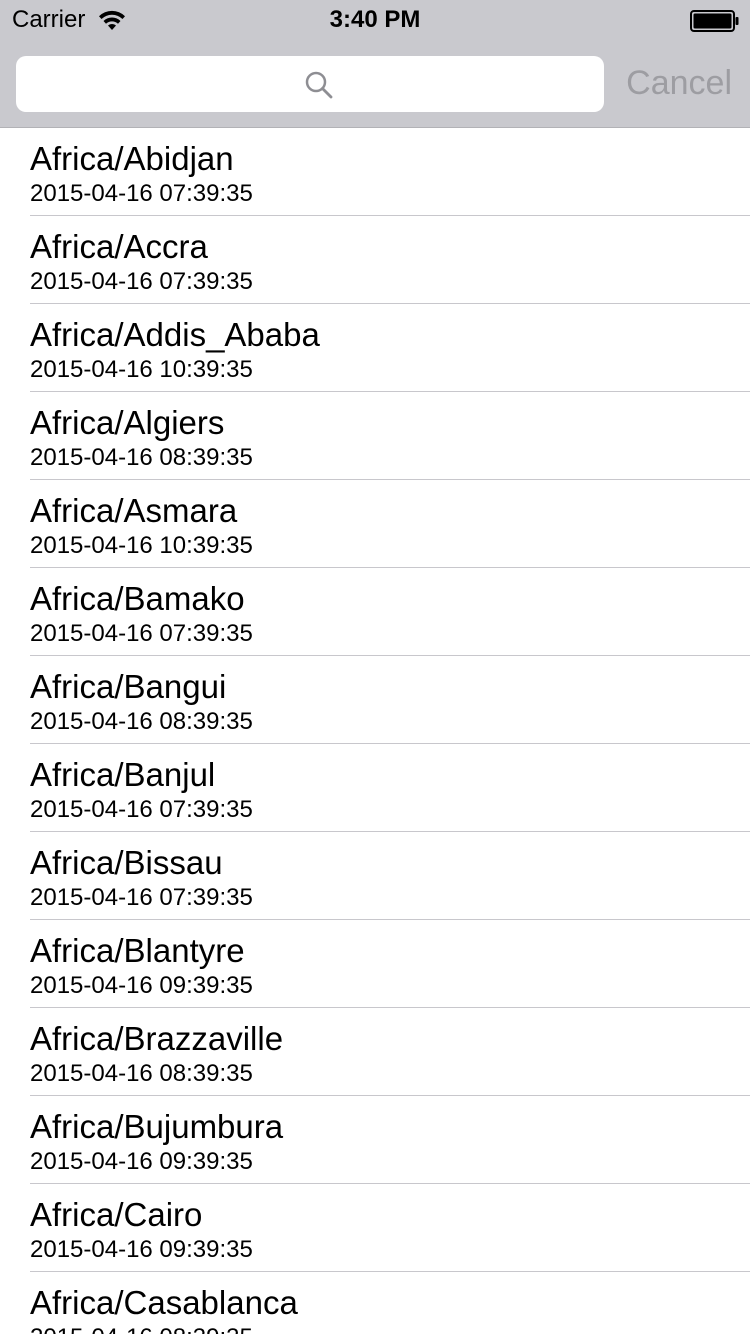 This screenshot has width=750, height=1334. Describe the element at coordinates (116, 1214) in the screenshot. I see `timezone-name: Africa/Cairo` at that location.